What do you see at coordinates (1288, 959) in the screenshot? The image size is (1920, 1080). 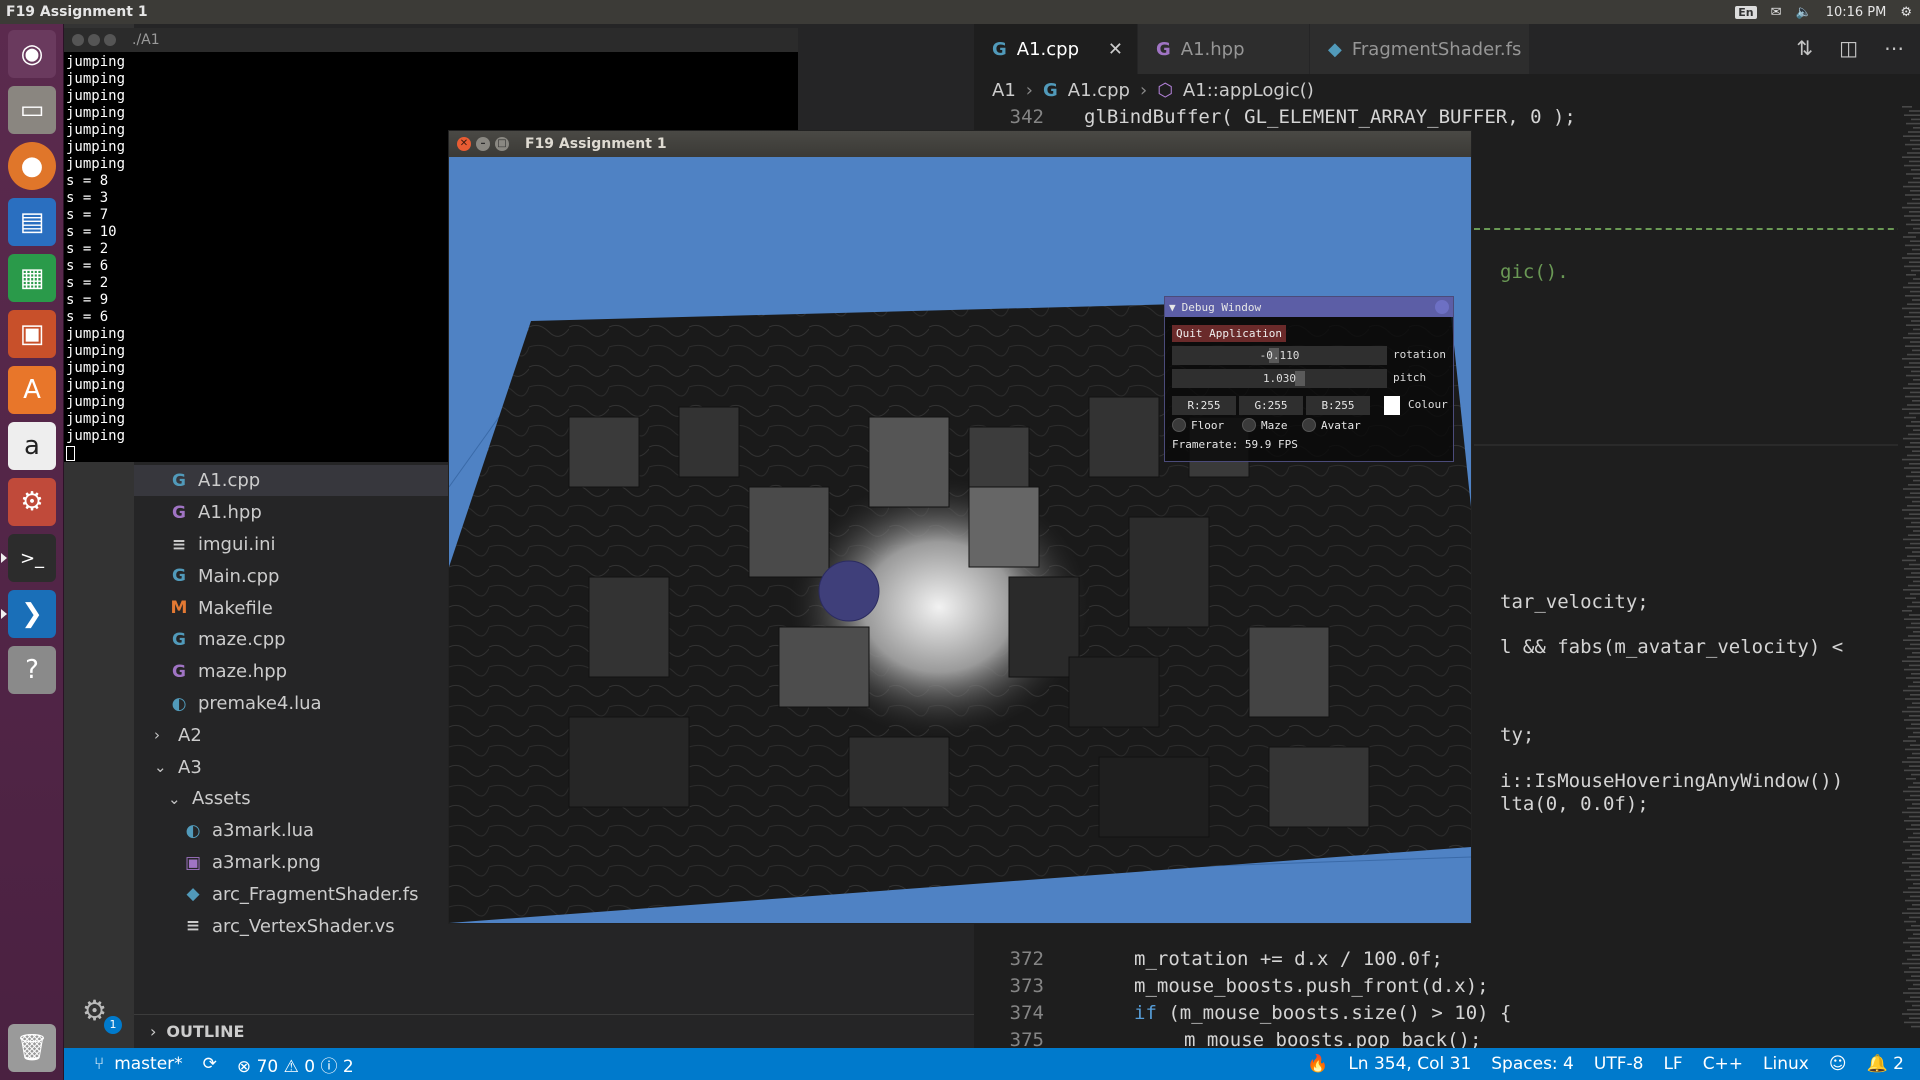 I see `code-text: m_rotation += d.x / 100.0f;` at bounding box center [1288, 959].